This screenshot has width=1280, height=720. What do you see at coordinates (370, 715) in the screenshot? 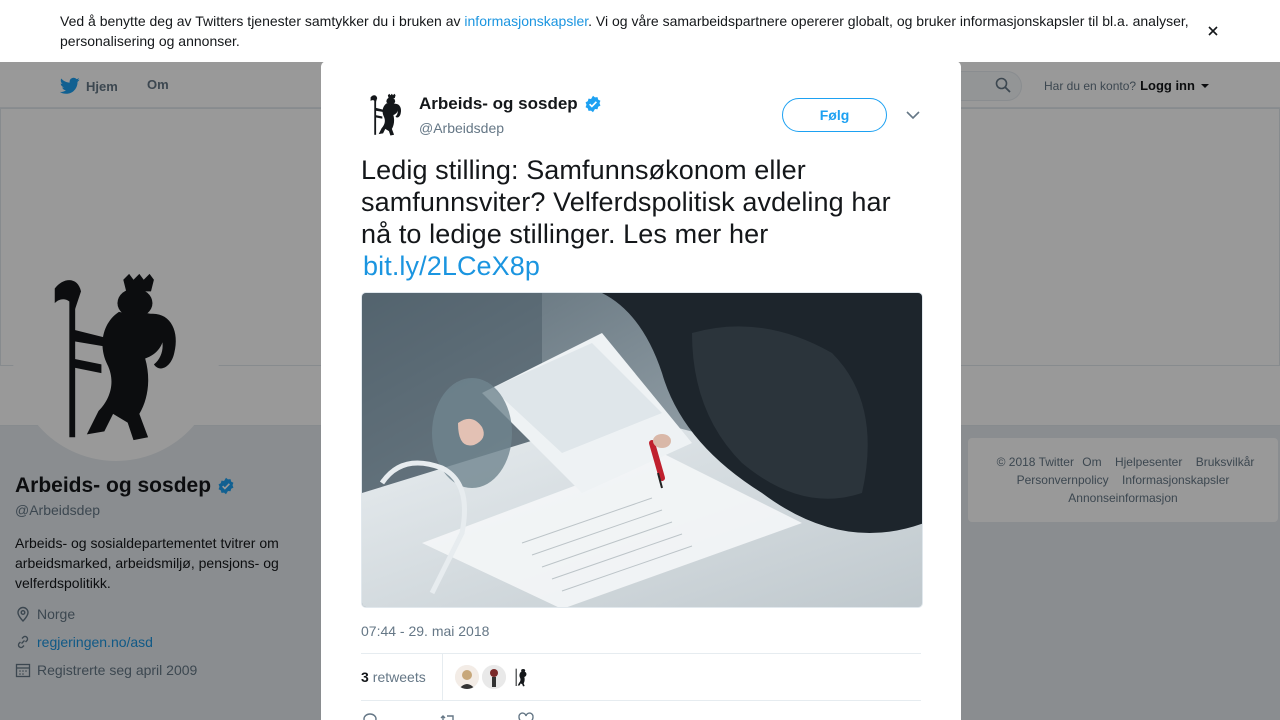
I see `reply-icon` at bounding box center [370, 715].